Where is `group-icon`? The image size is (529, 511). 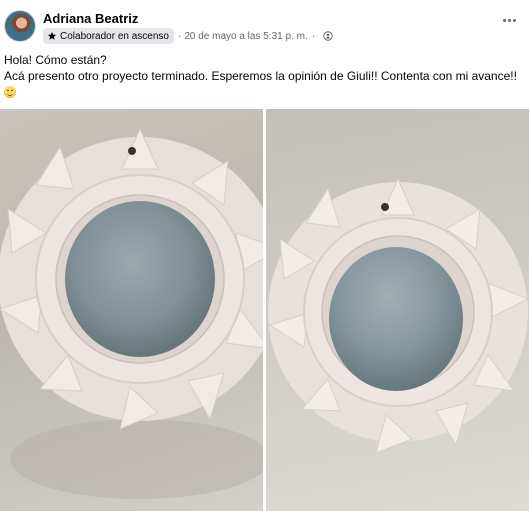
group-icon is located at coordinates (328, 36).